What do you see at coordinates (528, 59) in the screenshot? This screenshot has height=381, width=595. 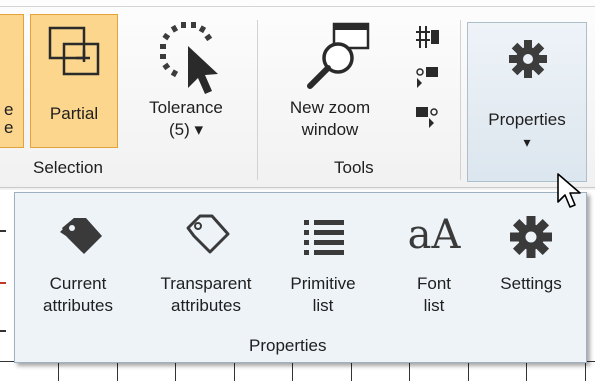 I see `gear-icon` at bounding box center [528, 59].